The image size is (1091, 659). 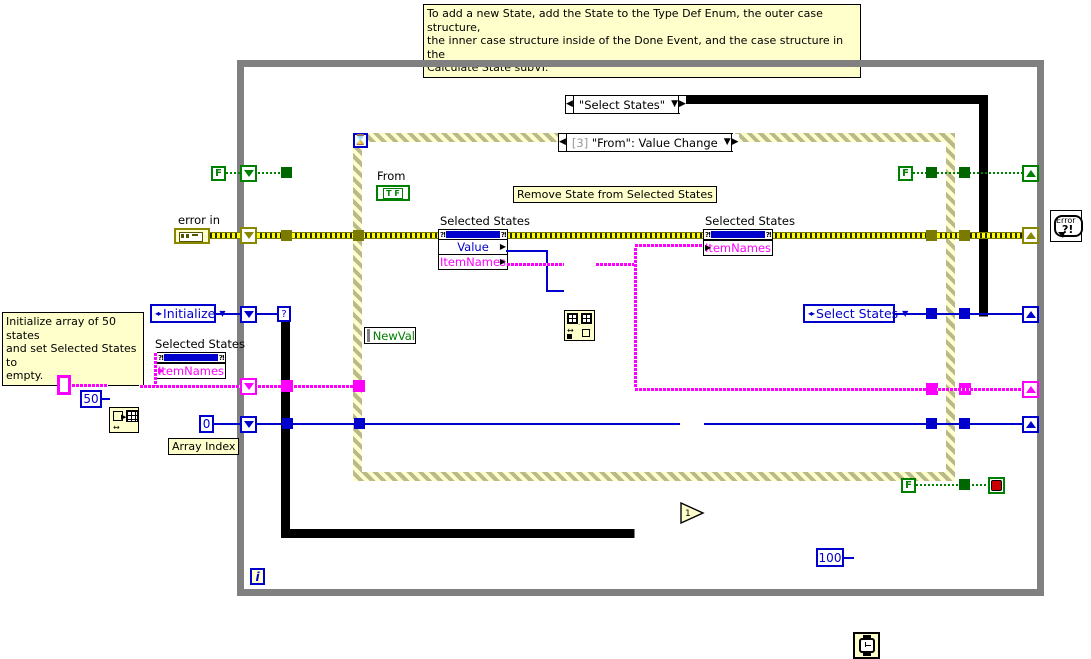 What do you see at coordinates (124, 420) in the screenshot?
I see `initialize-array-function: ▶ ↔` at bounding box center [124, 420].